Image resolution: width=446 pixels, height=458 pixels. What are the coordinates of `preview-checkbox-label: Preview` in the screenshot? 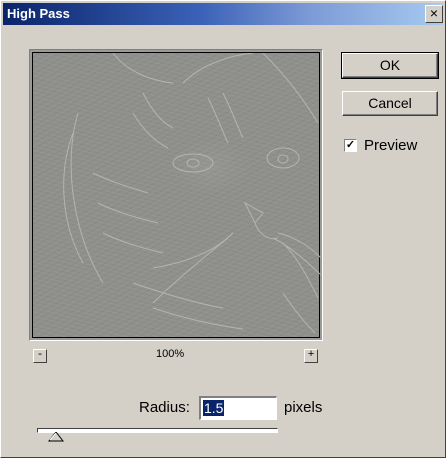 It's located at (390, 145).